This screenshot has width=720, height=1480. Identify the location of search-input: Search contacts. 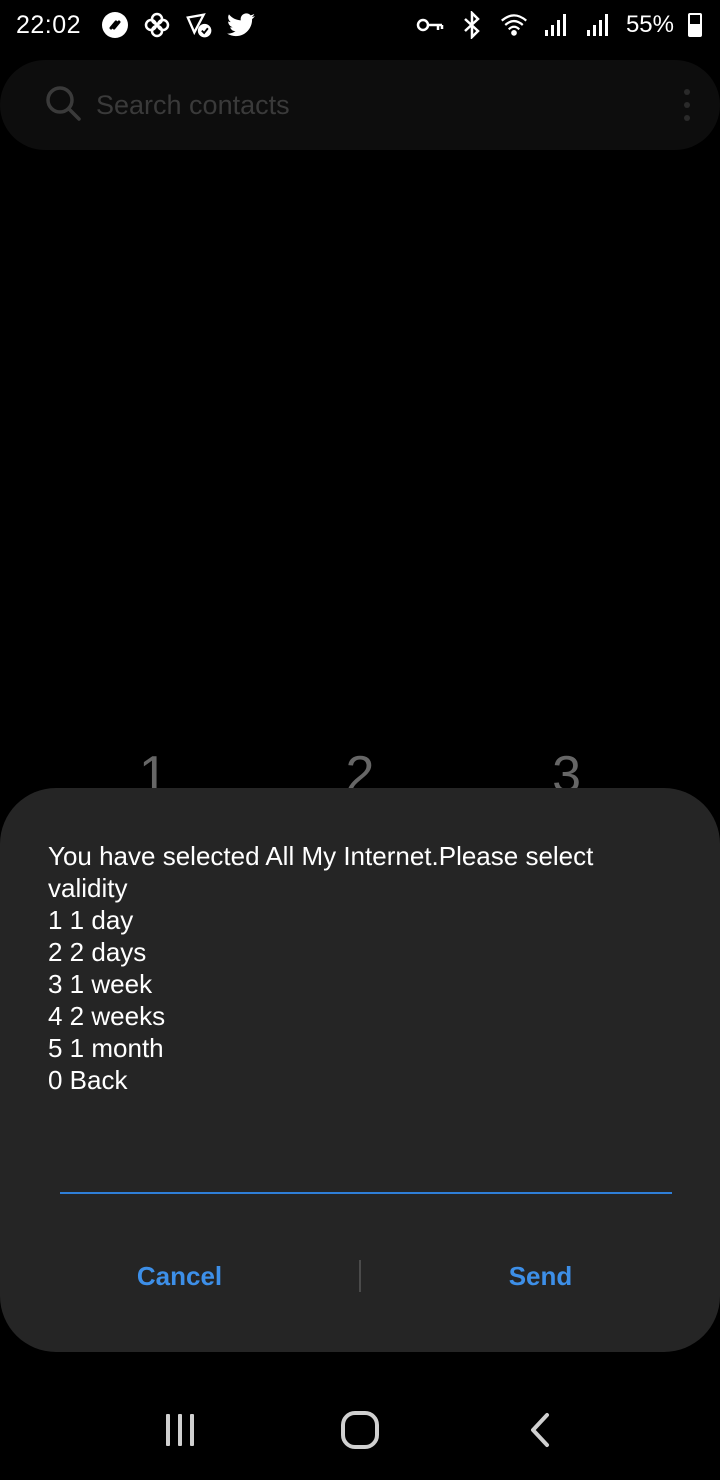
(390, 105).